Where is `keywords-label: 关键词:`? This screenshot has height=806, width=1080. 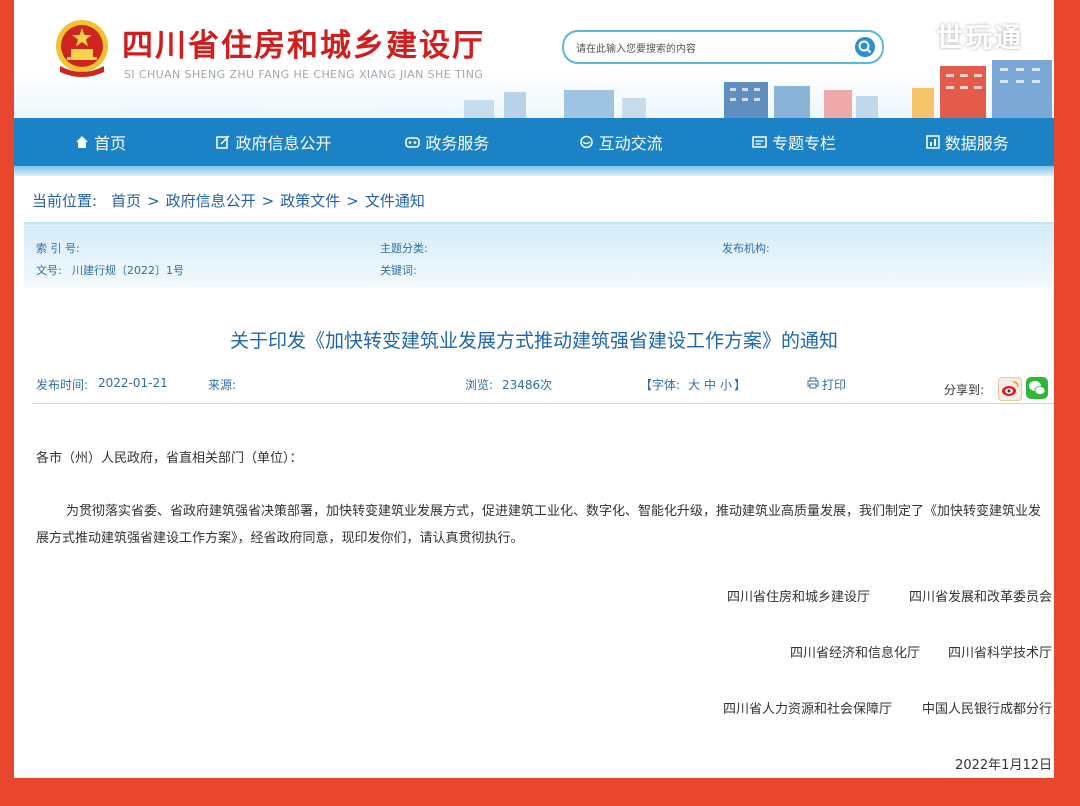 keywords-label: 关键词: is located at coordinates (398, 270).